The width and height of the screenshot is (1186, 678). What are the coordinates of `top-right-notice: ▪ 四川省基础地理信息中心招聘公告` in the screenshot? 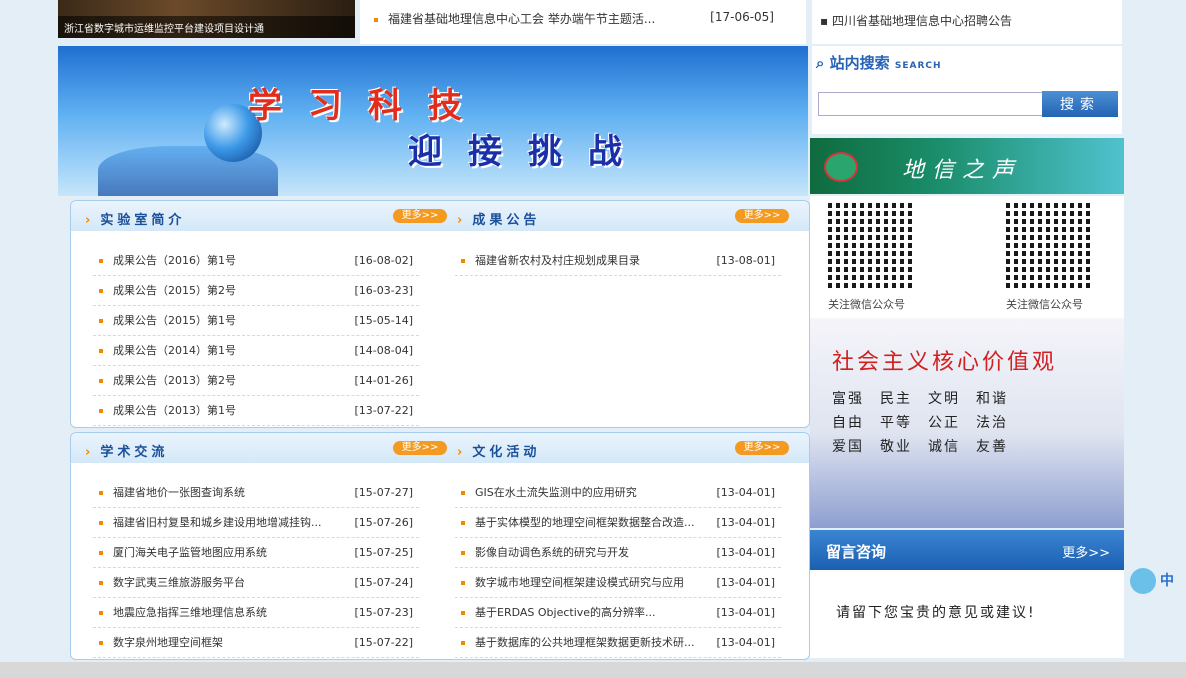 It's located at (967, 22).